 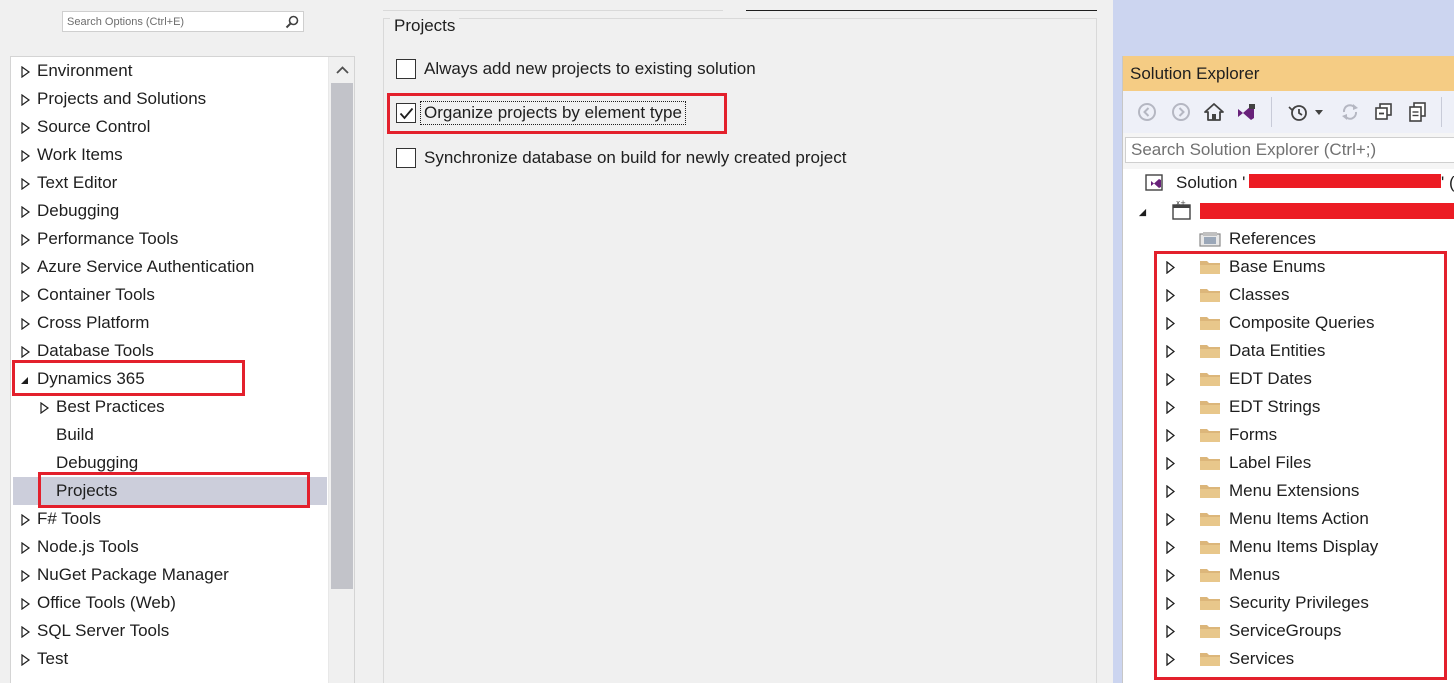 What do you see at coordinates (1288, 519) in the screenshot?
I see `folder-node: Menu Items Action` at bounding box center [1288, 519].